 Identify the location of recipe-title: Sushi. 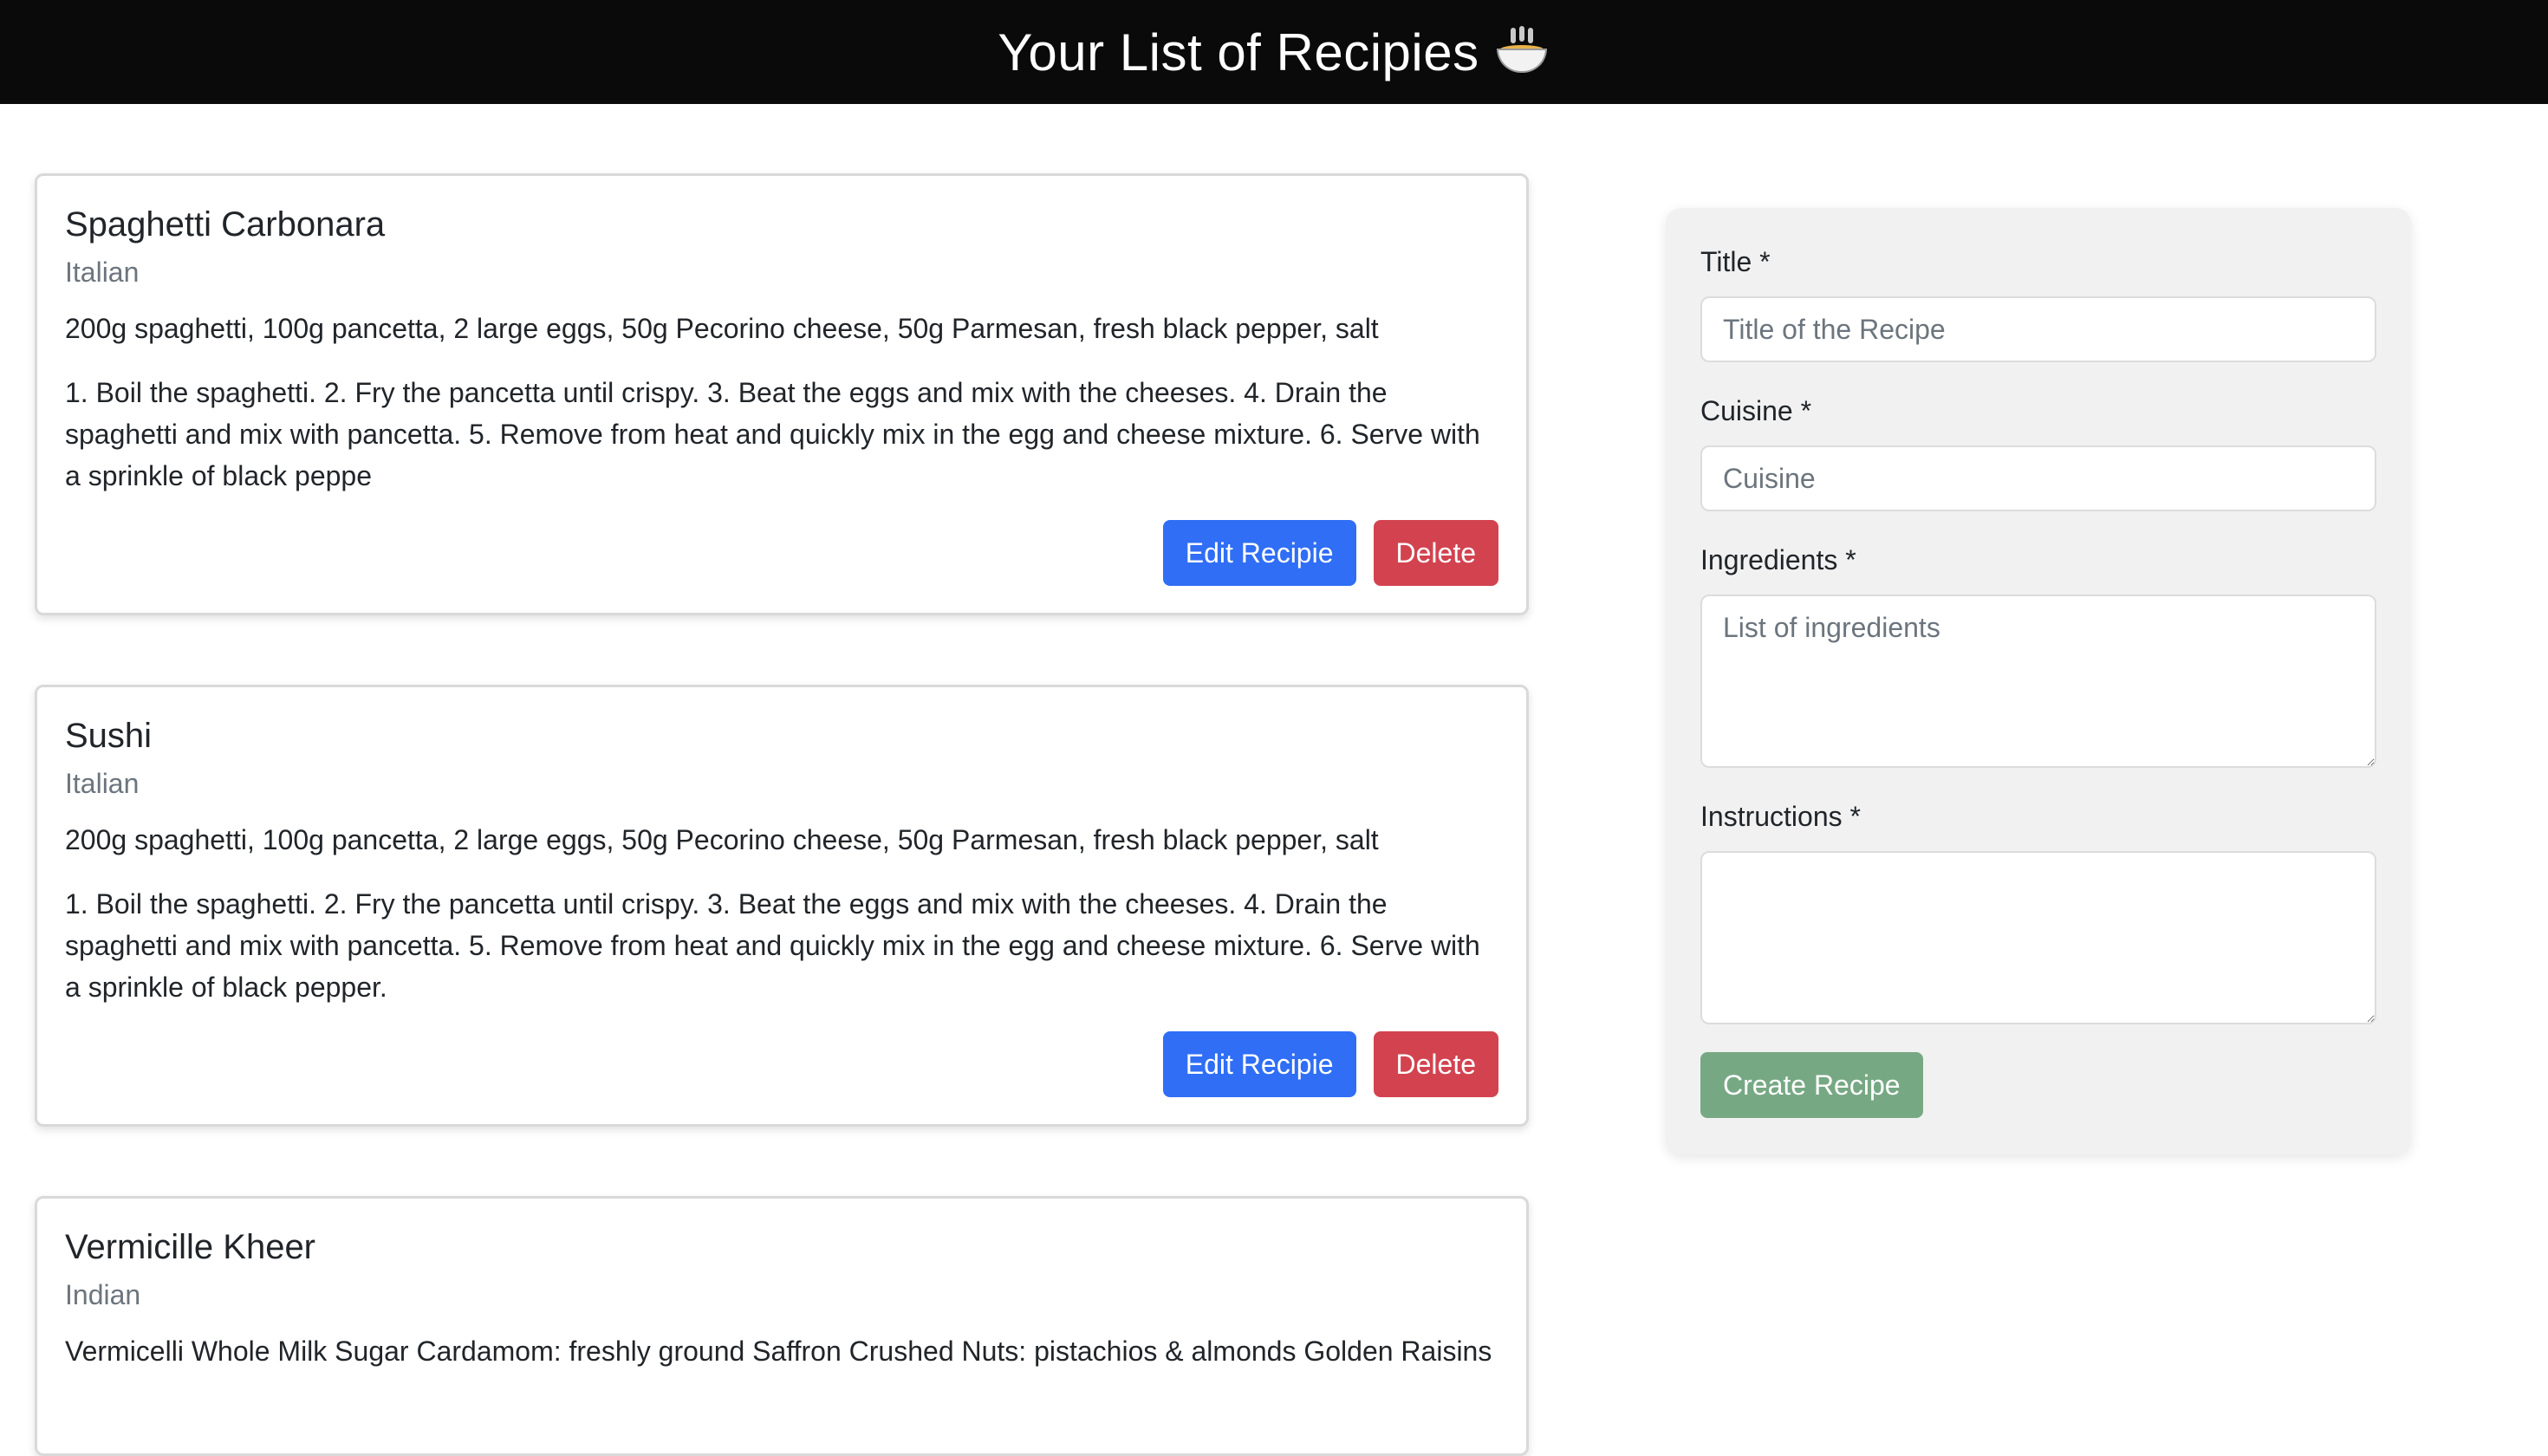
(109, 736).